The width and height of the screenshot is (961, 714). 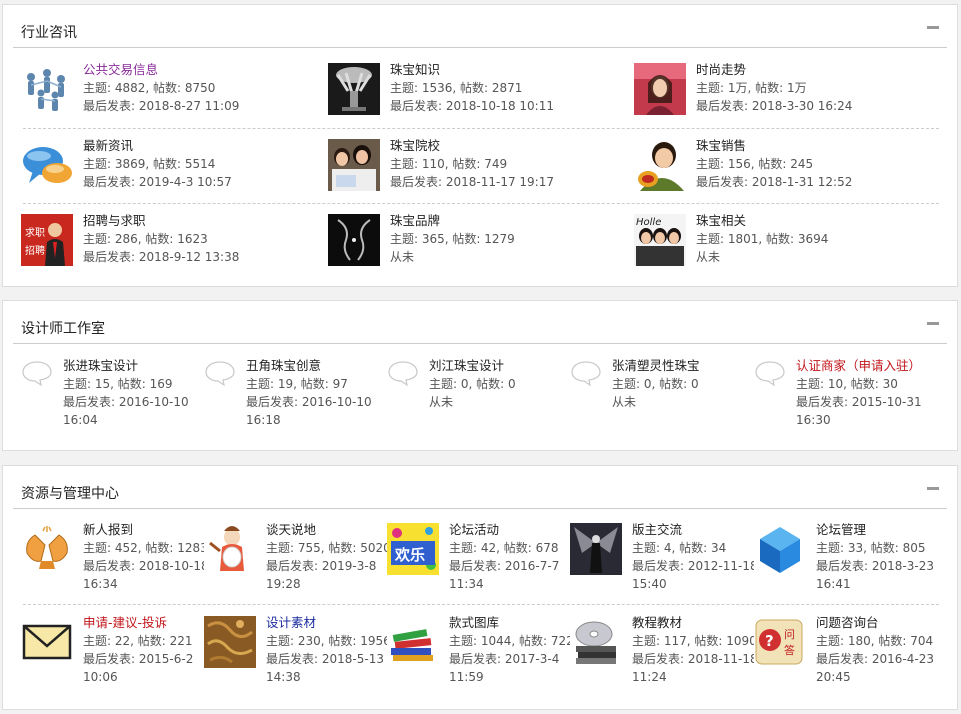 I want to click on forum-last-post-time: 14:38, so click(x=328, y=677).